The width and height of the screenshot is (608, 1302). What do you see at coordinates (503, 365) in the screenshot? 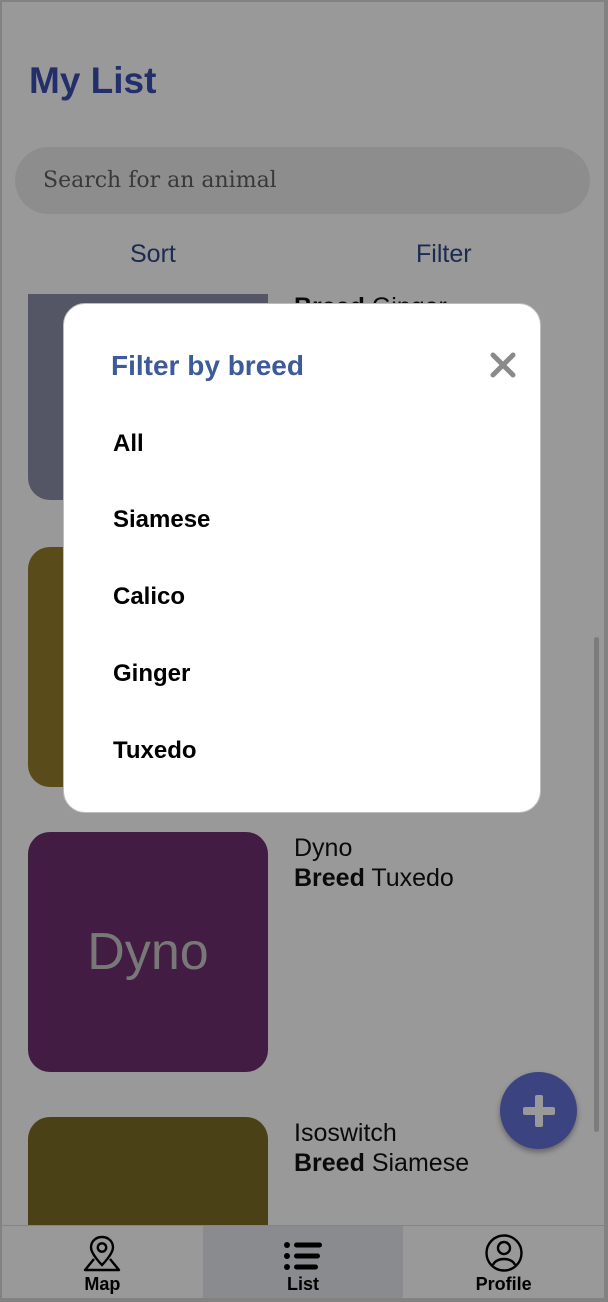
I see `close-icon` at bounding box center [503, 365].